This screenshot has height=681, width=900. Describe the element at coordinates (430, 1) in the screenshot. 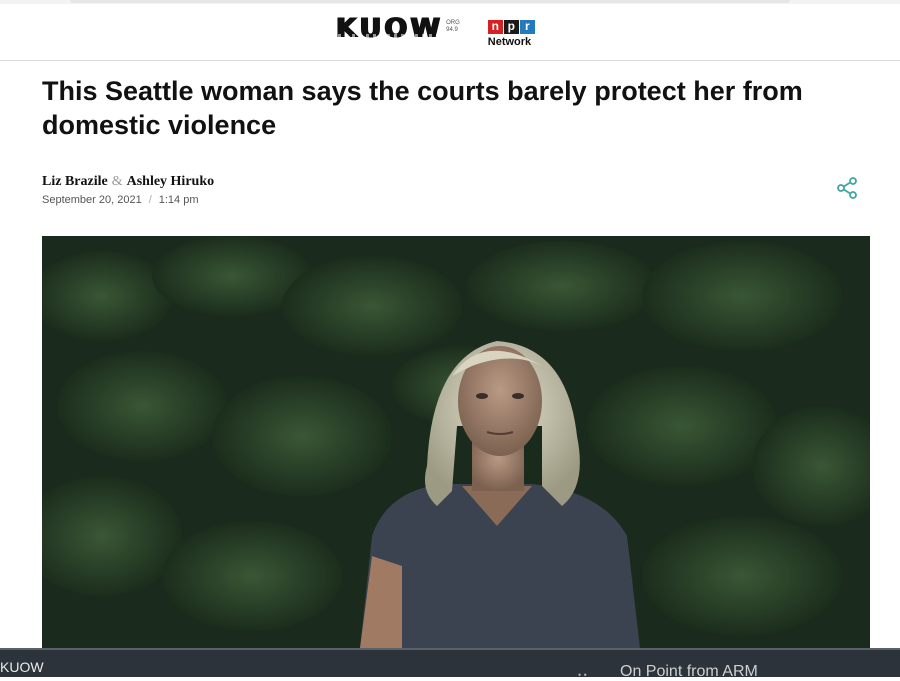

I see `browser-url-bar-edge` at that location.